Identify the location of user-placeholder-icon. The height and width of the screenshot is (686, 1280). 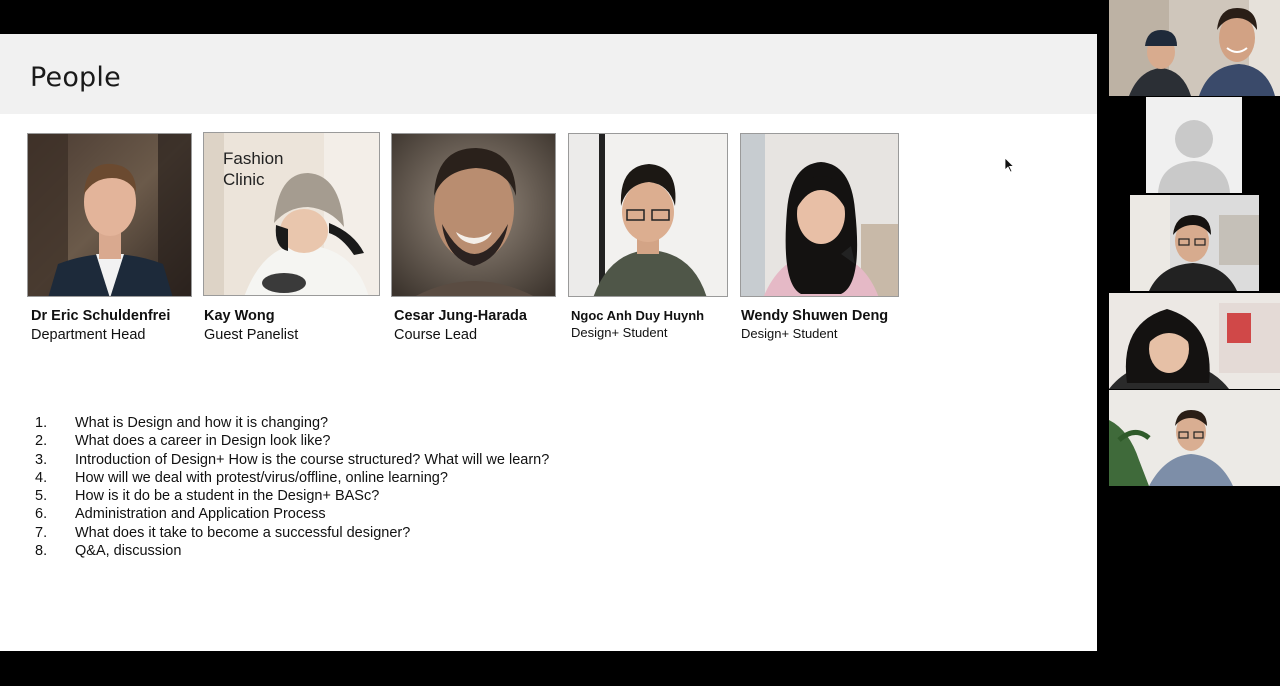
(1194, 156).